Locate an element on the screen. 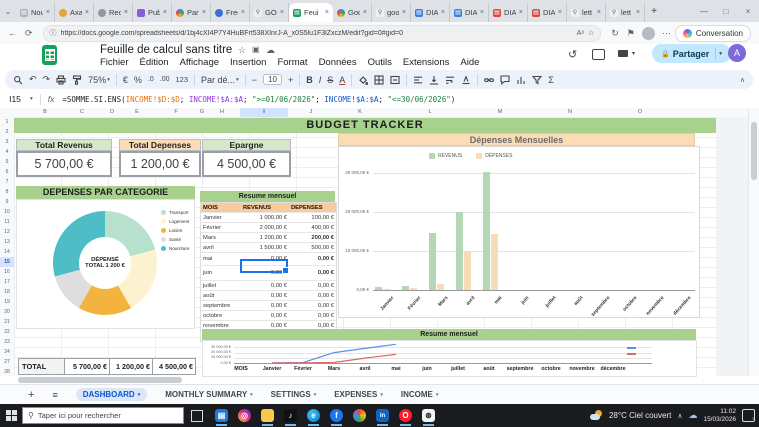 This screenshot has width=759, height=427. vertical-scrollbar is located at coordinates (753, 242).